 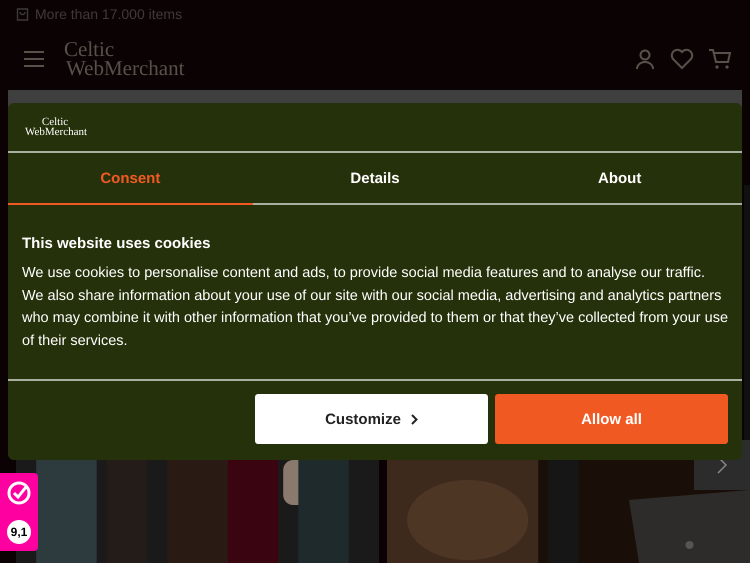 What do you see at coordinates (19, 532) in the screenshot?
I see `rating-score: 9,1` at bounding box center [19, 532].